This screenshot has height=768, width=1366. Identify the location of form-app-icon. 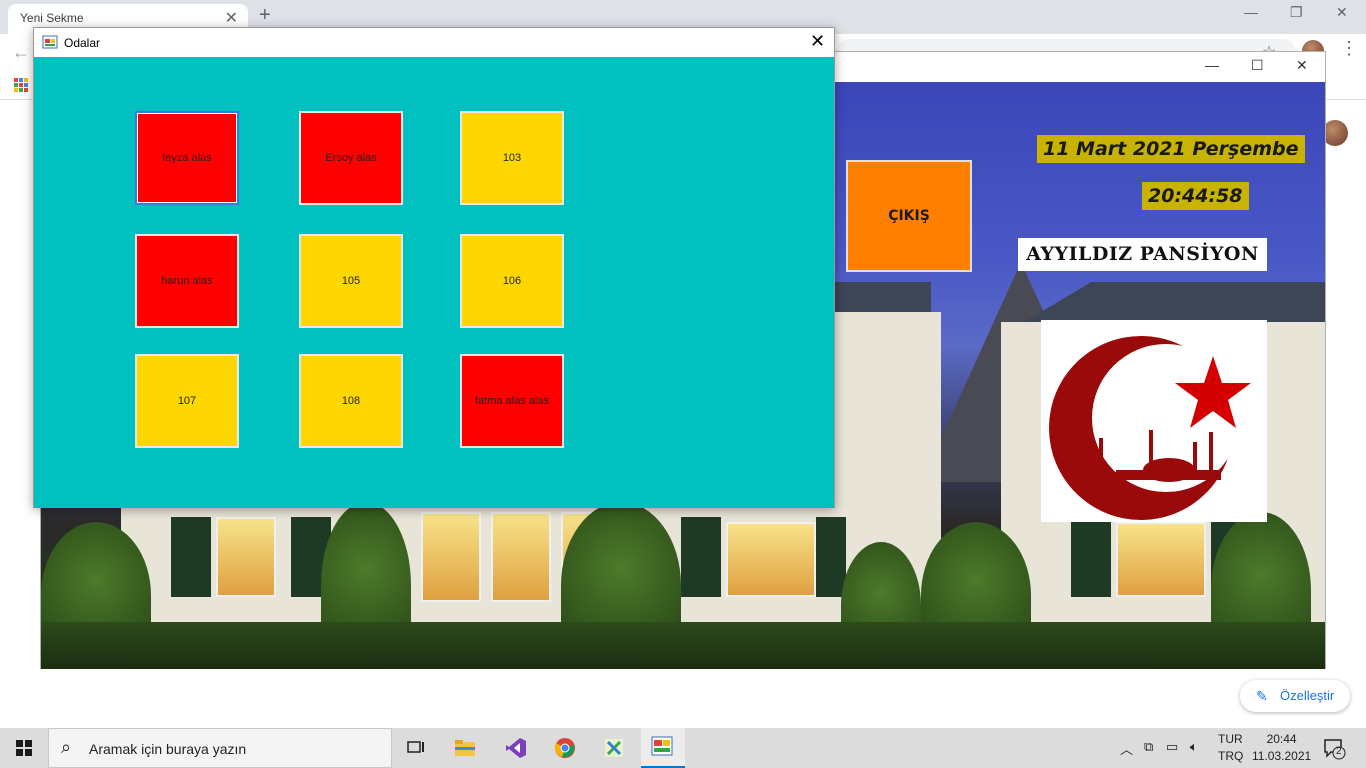
(662, 748).